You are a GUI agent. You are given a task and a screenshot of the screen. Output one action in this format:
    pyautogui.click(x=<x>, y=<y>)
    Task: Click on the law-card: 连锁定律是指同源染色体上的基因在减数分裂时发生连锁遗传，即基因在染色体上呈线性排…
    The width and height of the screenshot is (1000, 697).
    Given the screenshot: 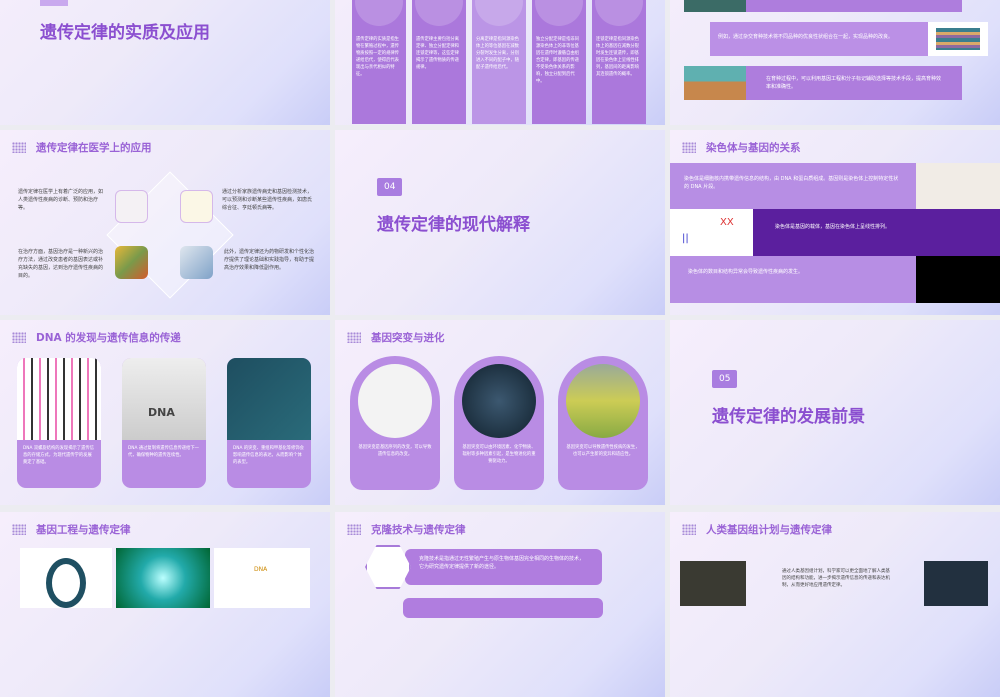 What is the action you would take?
    pyautogui.click(x=619, y=62)
    